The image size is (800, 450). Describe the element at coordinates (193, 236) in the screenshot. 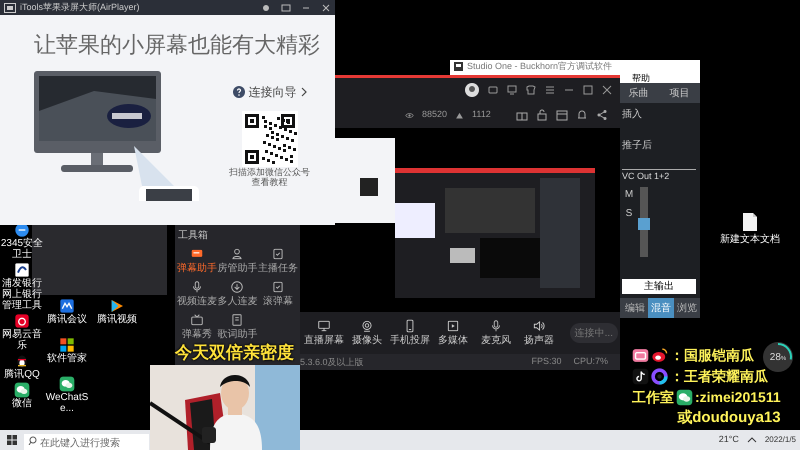

I see `panel-title: 工具箱` at that location.